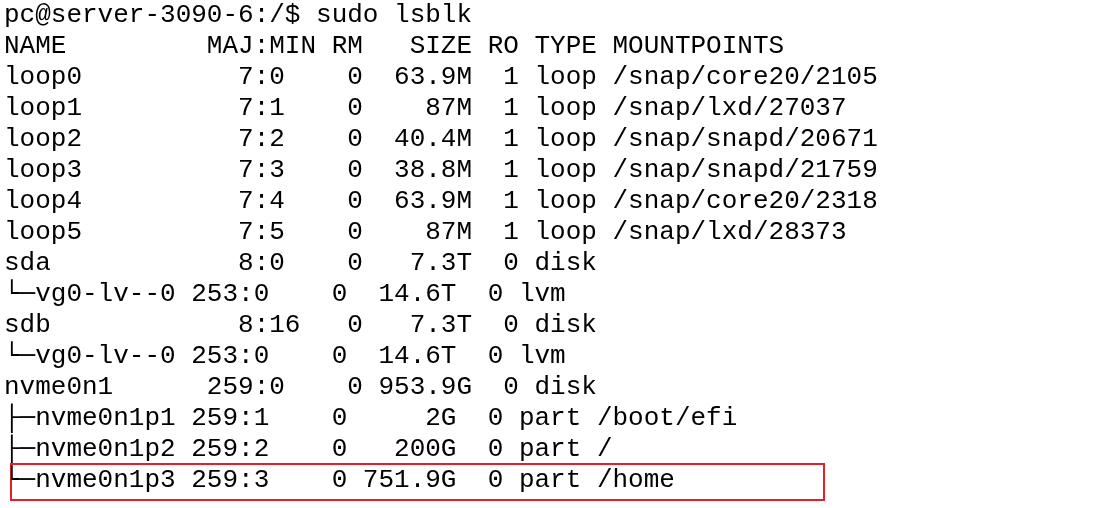 Image resolution: width=1120 pixels, height=508 pixels. What do you see at coordinates (308, 449) in the screenshot?
I see `terminal-line: ├─nvme0n1p2 259:2 0 200G 0 part /` at bounding box center [308, 449].